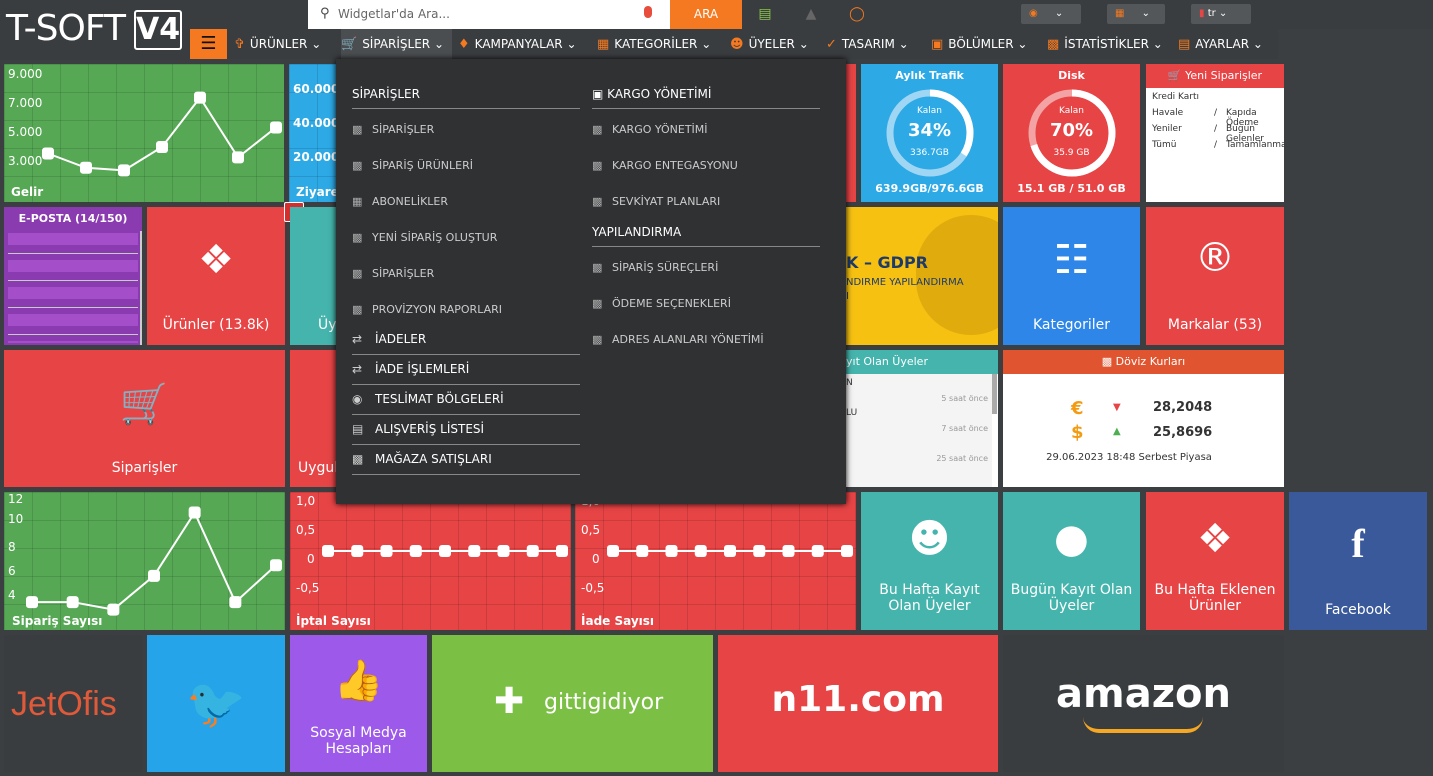 The width and height of the screenshot is (1433, 776). What do you see at coordinates (730, 551) in the screenshot?
I see `return-line-chart` at bounding box center [730, 551].